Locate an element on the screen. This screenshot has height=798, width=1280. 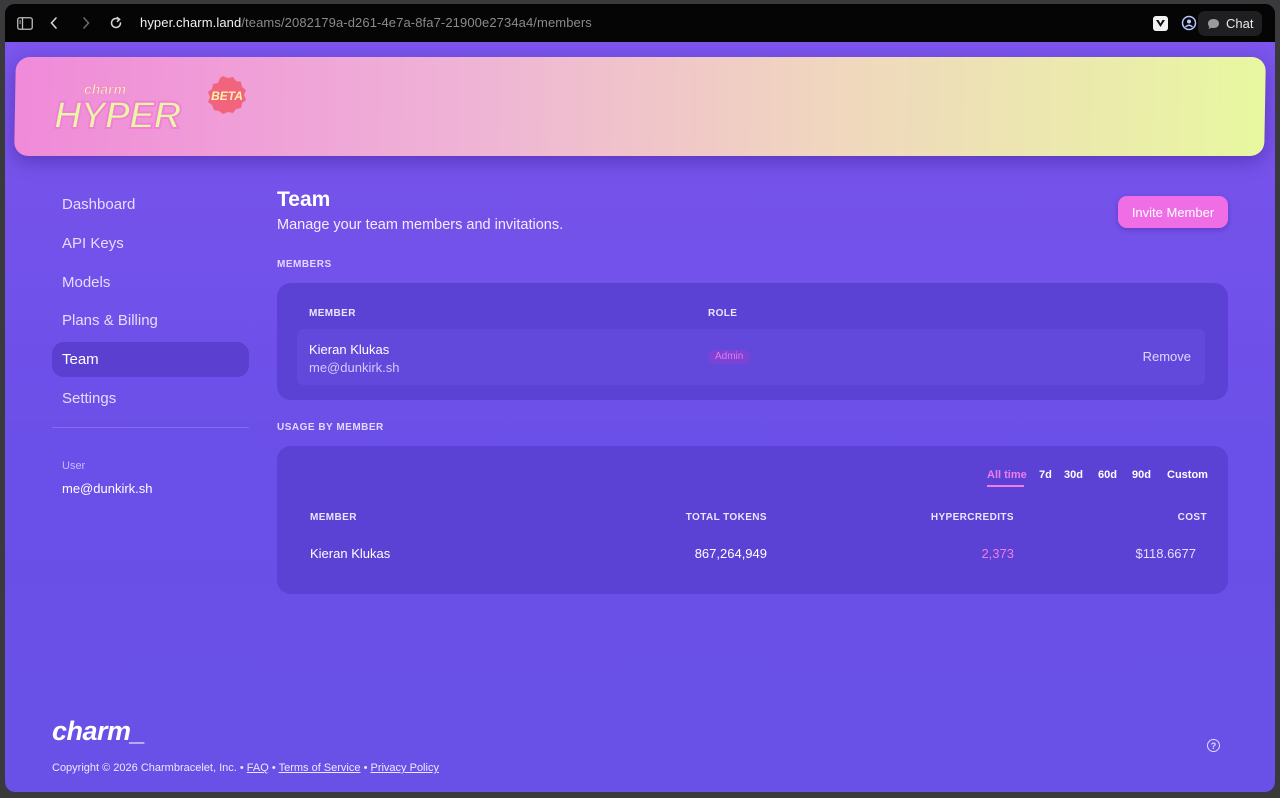
range-all-time: All time is located at coordinates (1007, 475).